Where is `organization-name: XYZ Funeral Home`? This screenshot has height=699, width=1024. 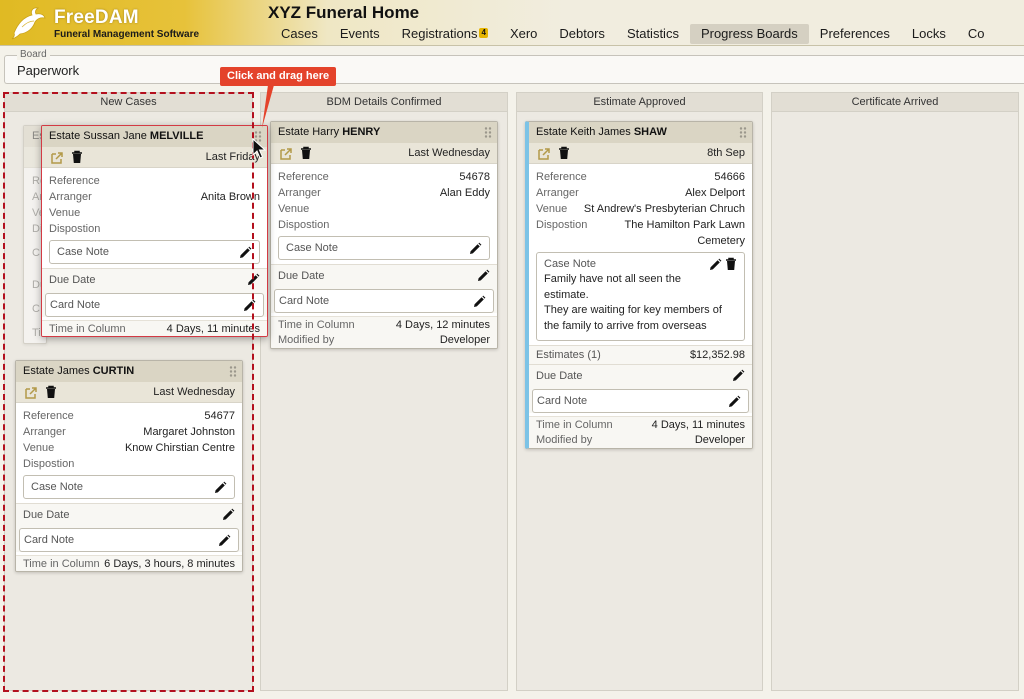 organization-name: XYZ Funeral Home is located at coordinates (344, 12).